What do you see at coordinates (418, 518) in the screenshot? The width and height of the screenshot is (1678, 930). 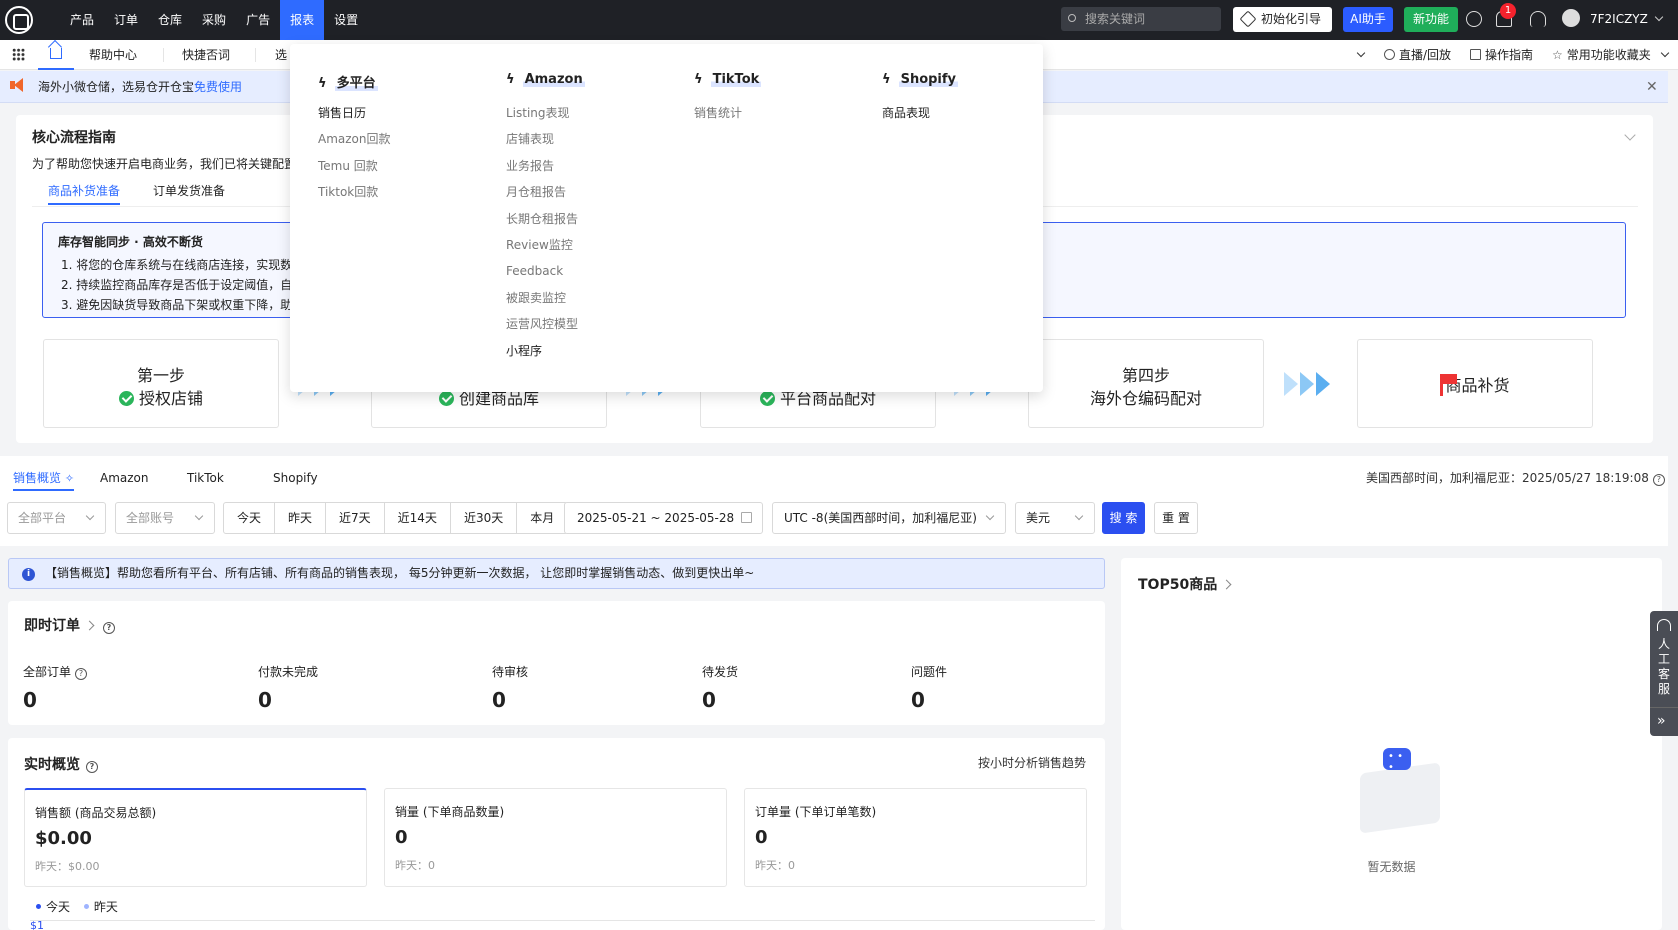 I see `range-14d: 近14天` at bounding box center [418, 518].